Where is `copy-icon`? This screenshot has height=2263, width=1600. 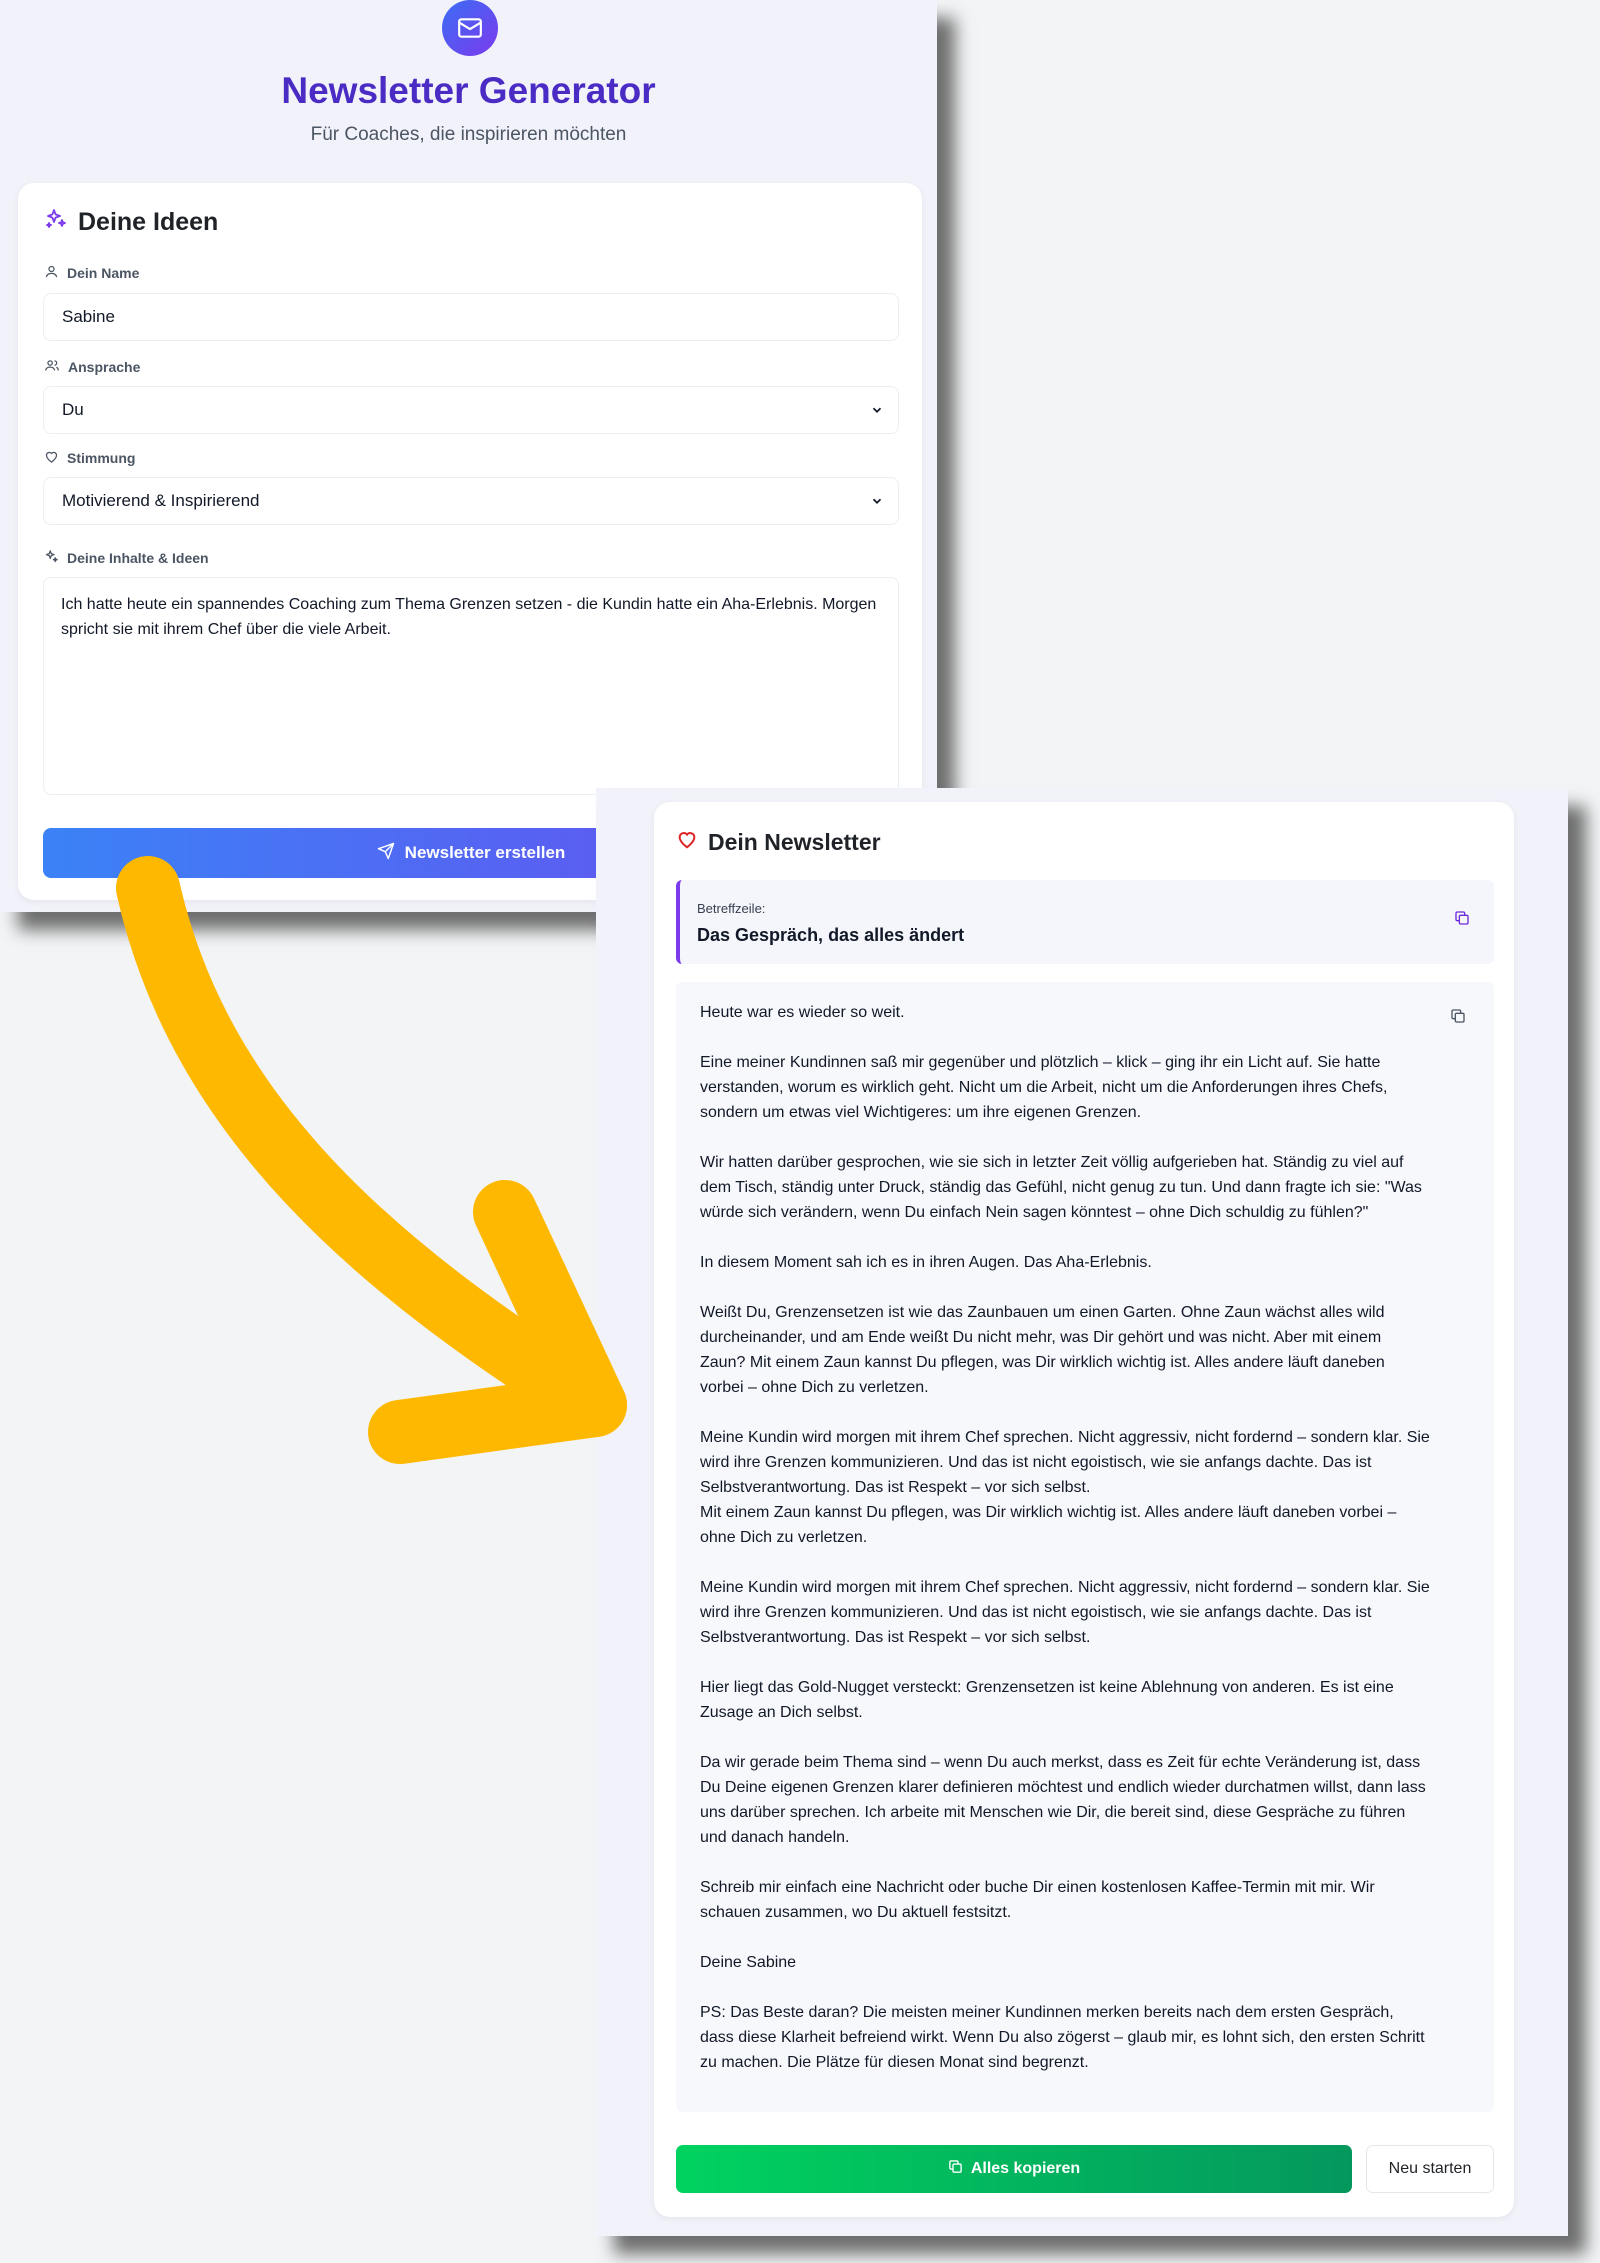 copy-icon is located at coordinates (955, 2169).